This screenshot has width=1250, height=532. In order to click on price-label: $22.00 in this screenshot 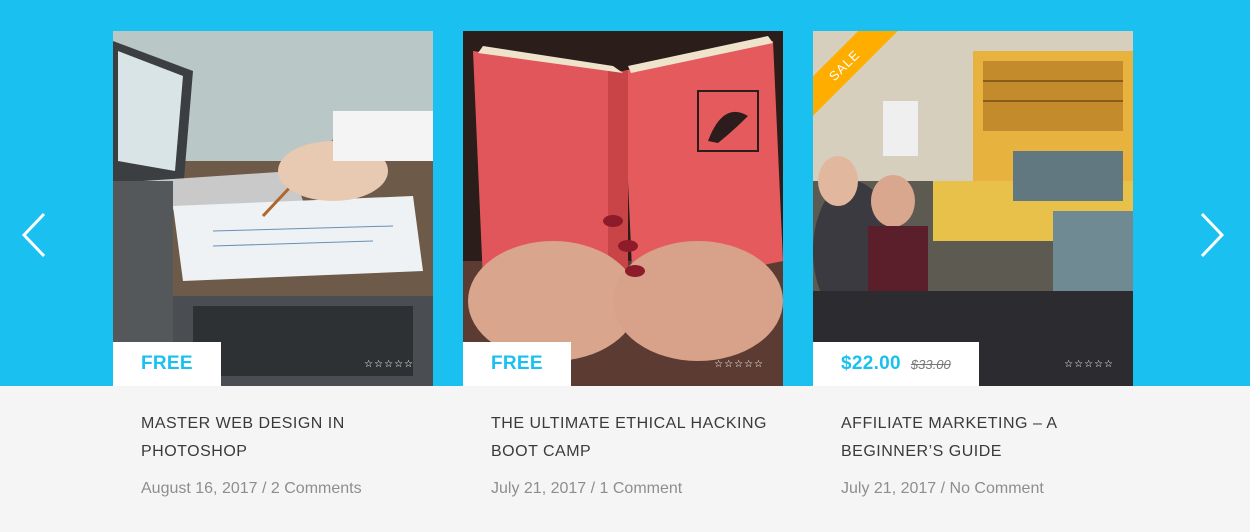, I will do `click(871, 363)`.